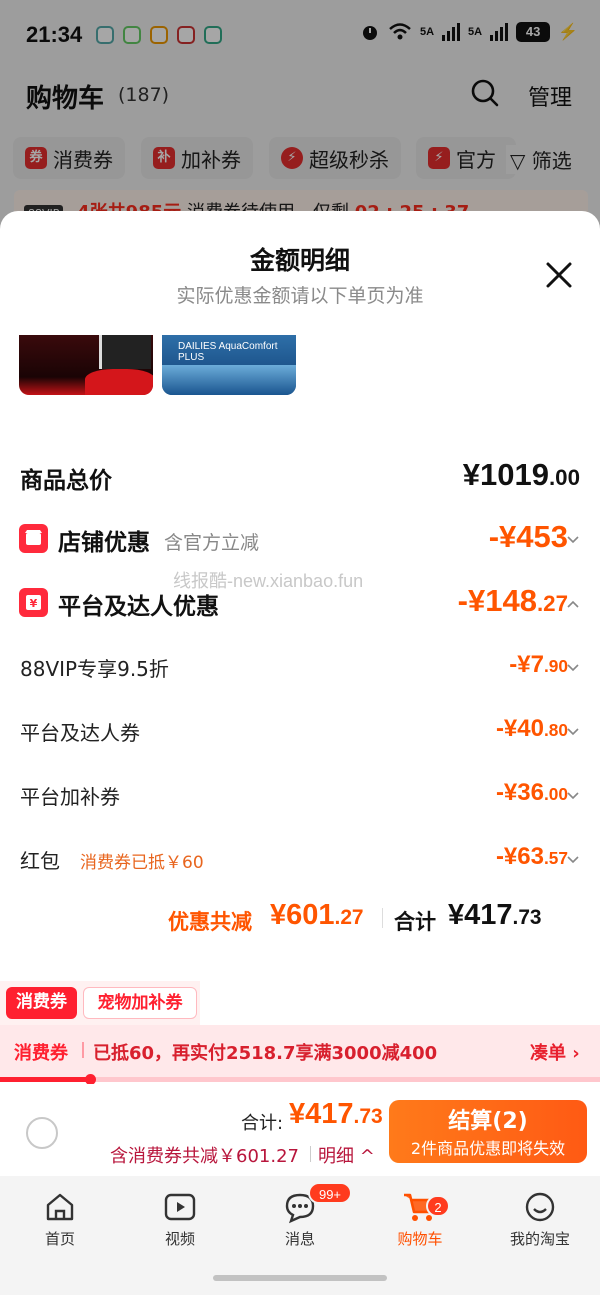 The width and height of the screenshot is (600, 1295). What do you see at coordinates (573, 604) in the screenshot?
I see `chevron-up-icon` at bounding box center [573, 604].